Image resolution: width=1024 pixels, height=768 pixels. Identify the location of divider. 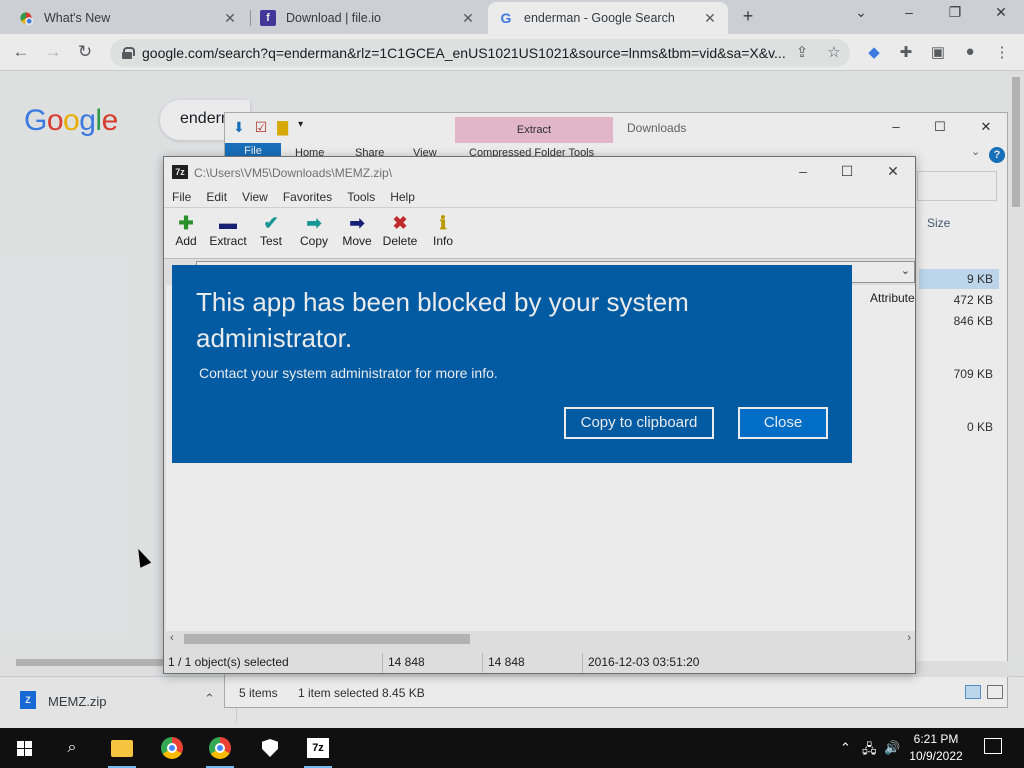
(482, 663).